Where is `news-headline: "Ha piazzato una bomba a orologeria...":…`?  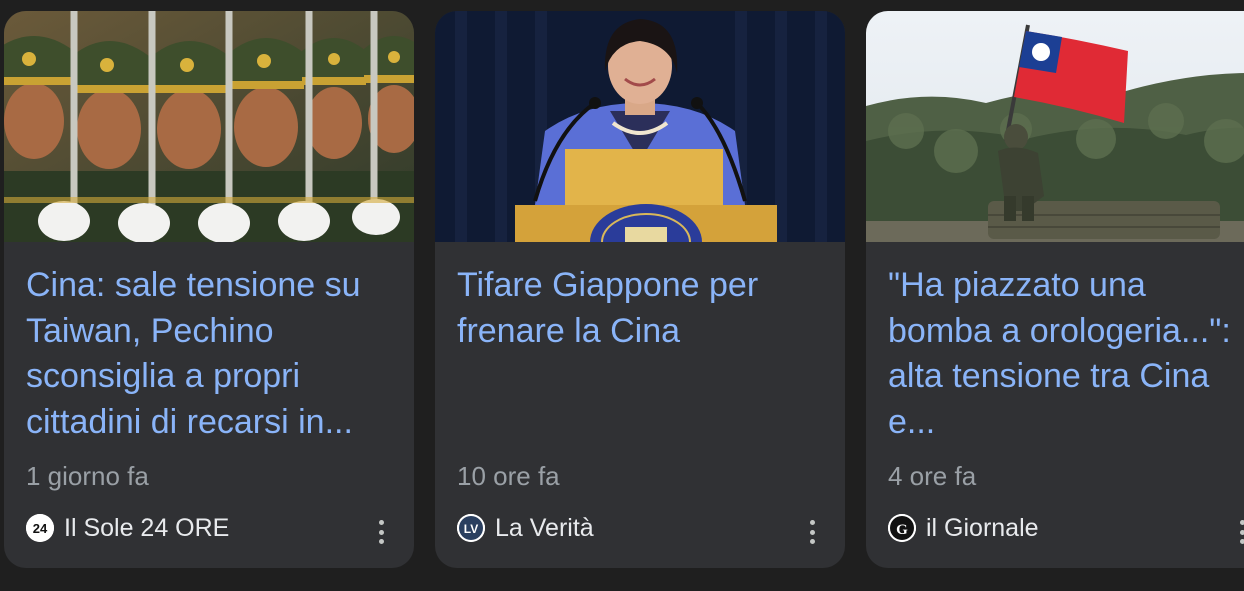
news-headline: "Ha piazzato una bomba a orologeria...":… is located at coordinates (1066, 354).